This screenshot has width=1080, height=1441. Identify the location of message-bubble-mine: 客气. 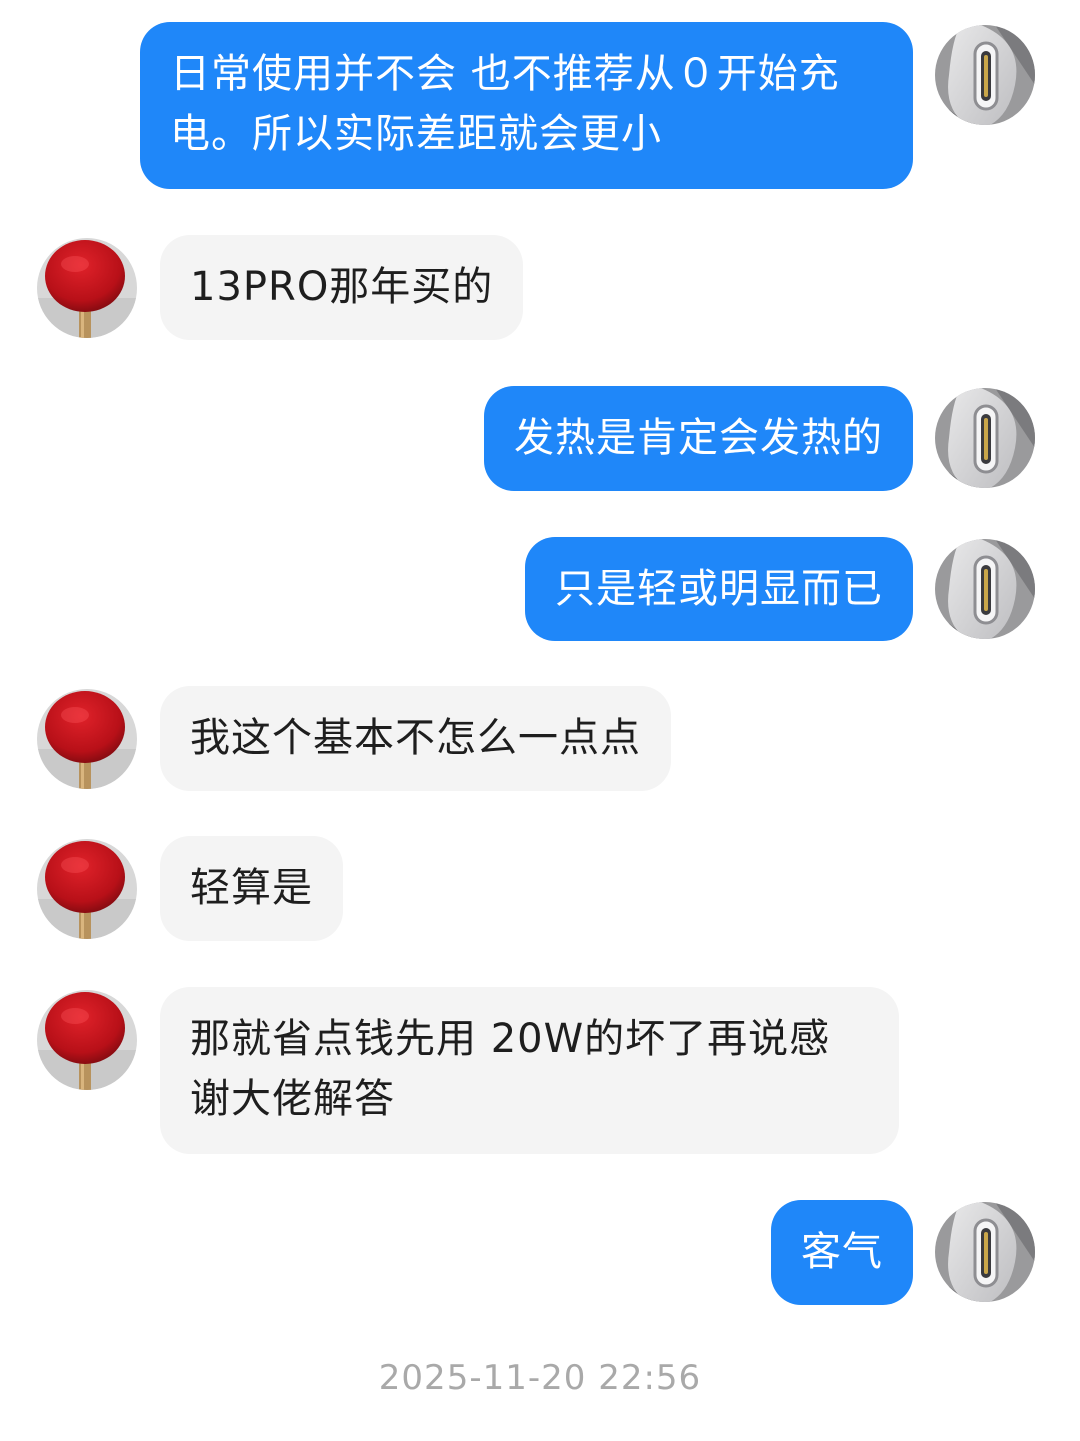
(842, 1252).